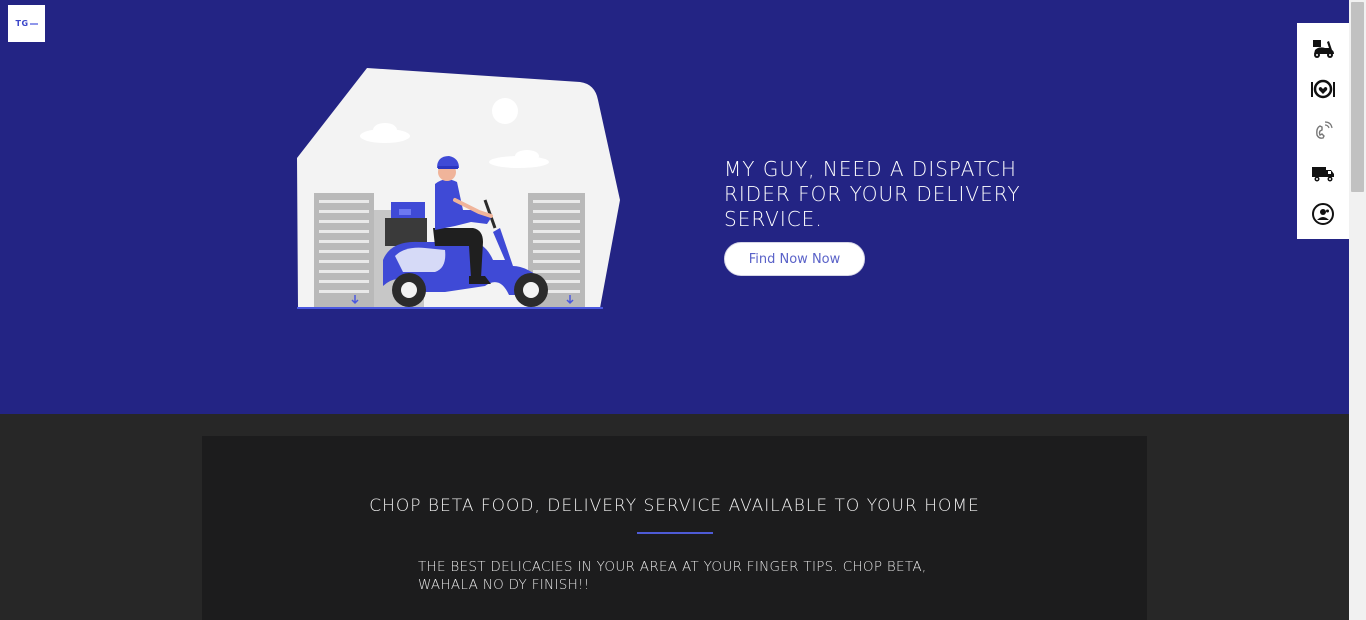  I want to click on side-nav, so click(1323, 131).